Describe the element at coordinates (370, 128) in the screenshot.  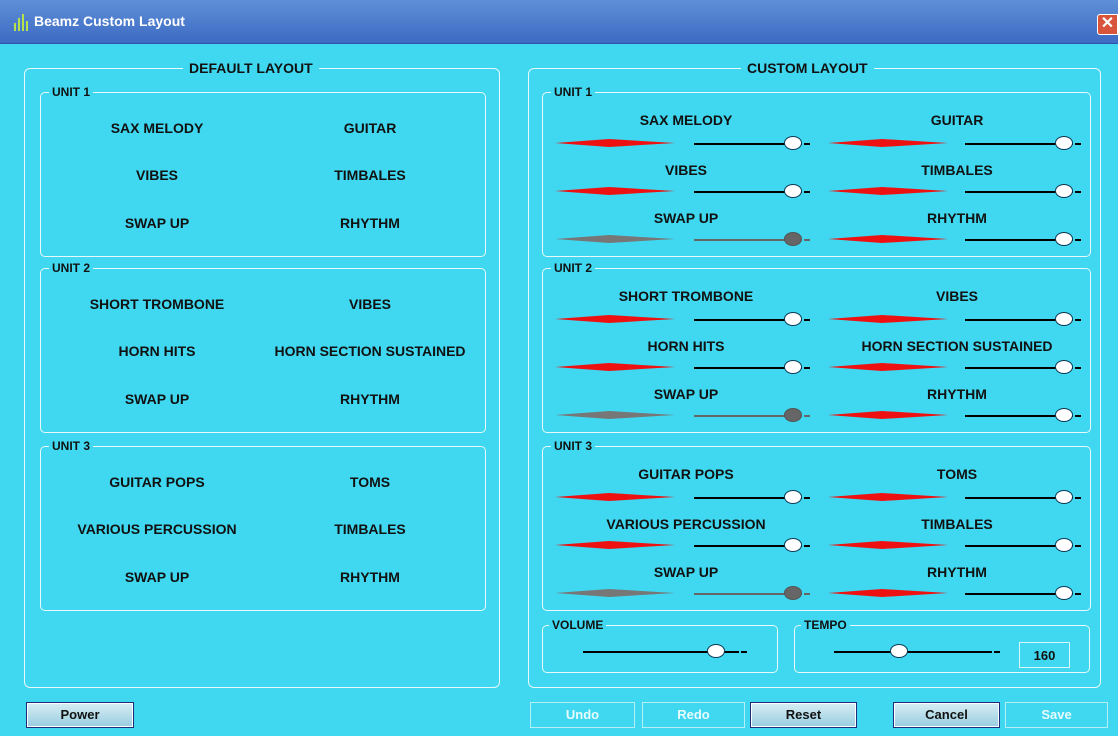
I see `default-instrument-label: GUITAR` at that location.